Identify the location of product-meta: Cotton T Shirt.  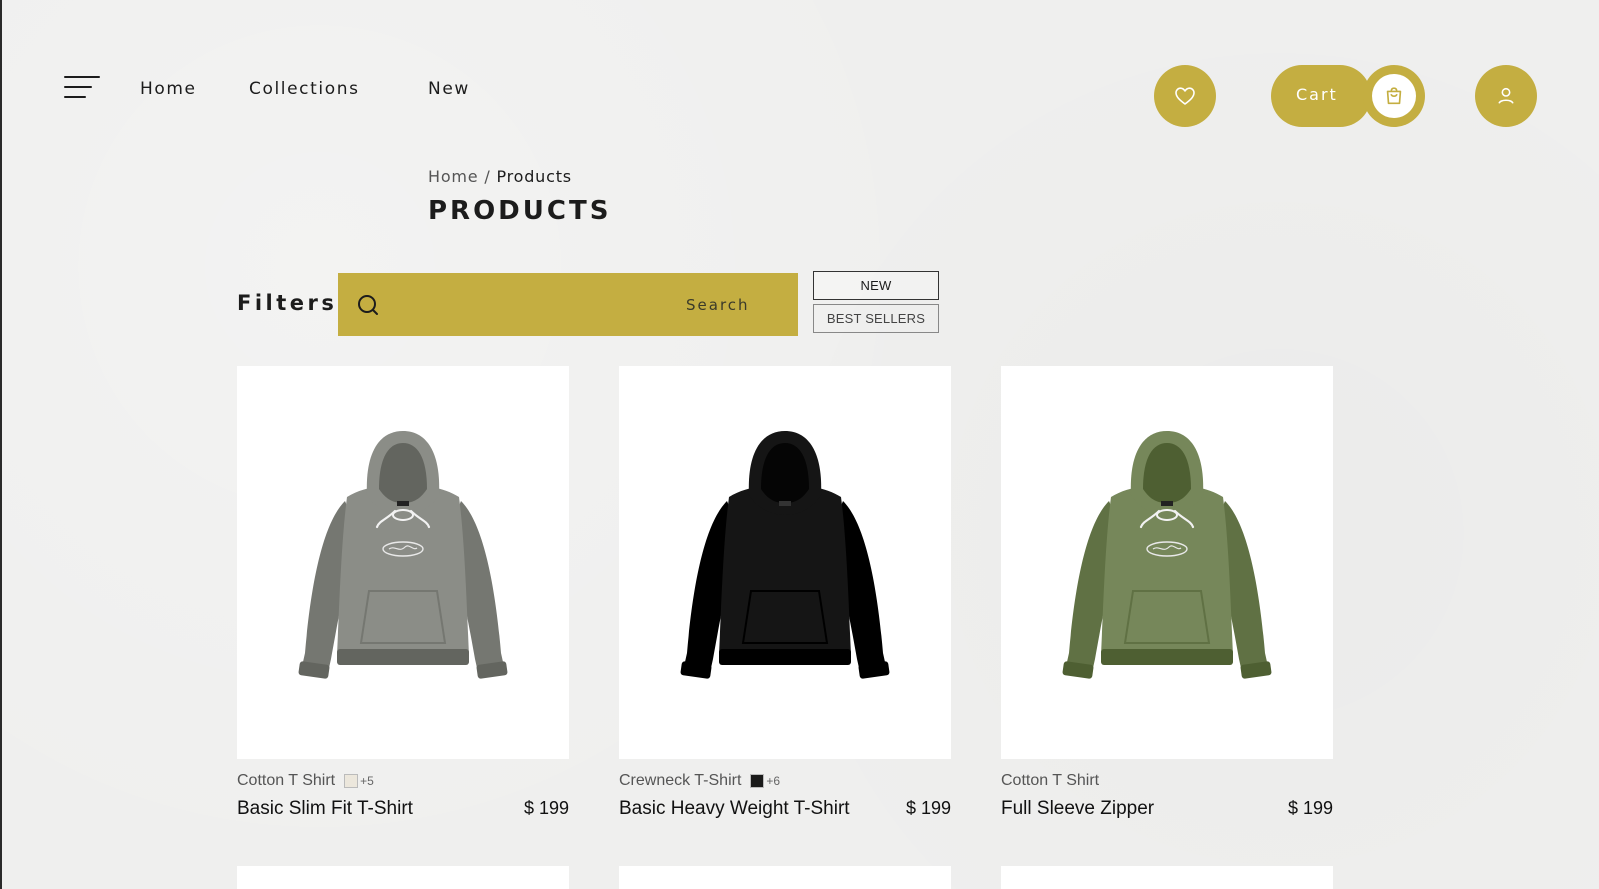
(1050, 781).